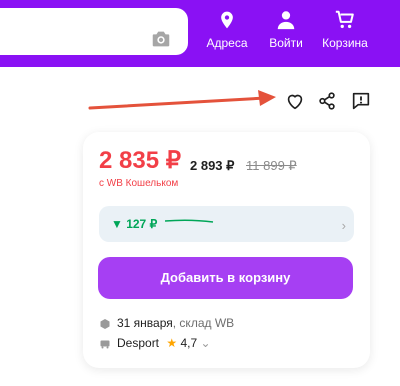 This screenshot has height=386, width=400. I want to click on wallet-note: с WB Кошельком, so click(138, 183).